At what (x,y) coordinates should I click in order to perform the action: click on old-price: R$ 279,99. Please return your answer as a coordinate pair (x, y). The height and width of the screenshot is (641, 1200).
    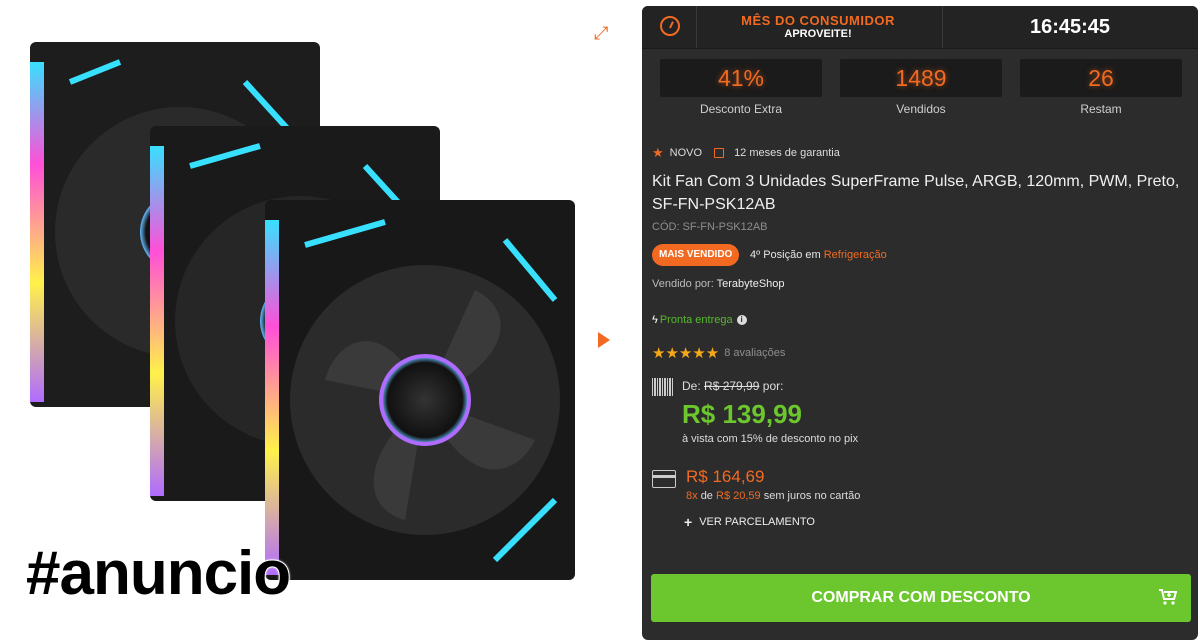
    Looking at the image, I should click on (732, 386).